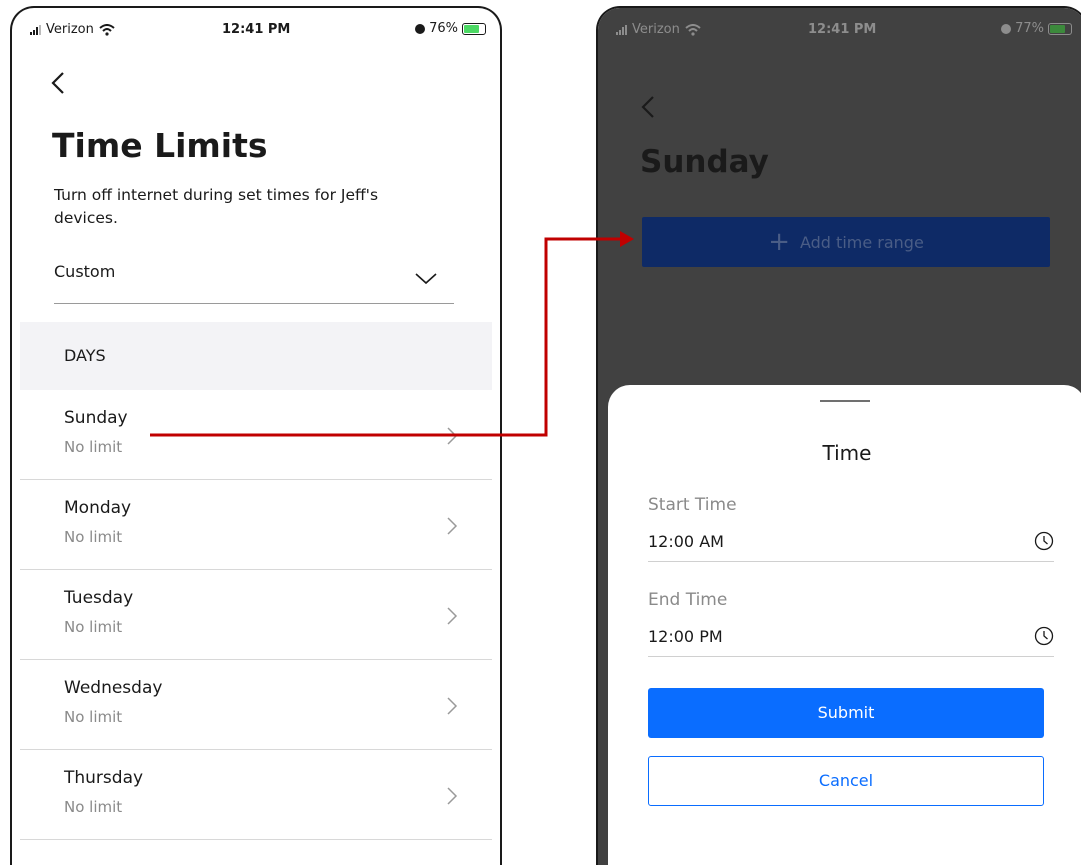 The width and height of the screenshot is (1081, 865). Describe the element at coordinates (113, 688) in the screenshot. I see `day-name: Wednesday` at that location.